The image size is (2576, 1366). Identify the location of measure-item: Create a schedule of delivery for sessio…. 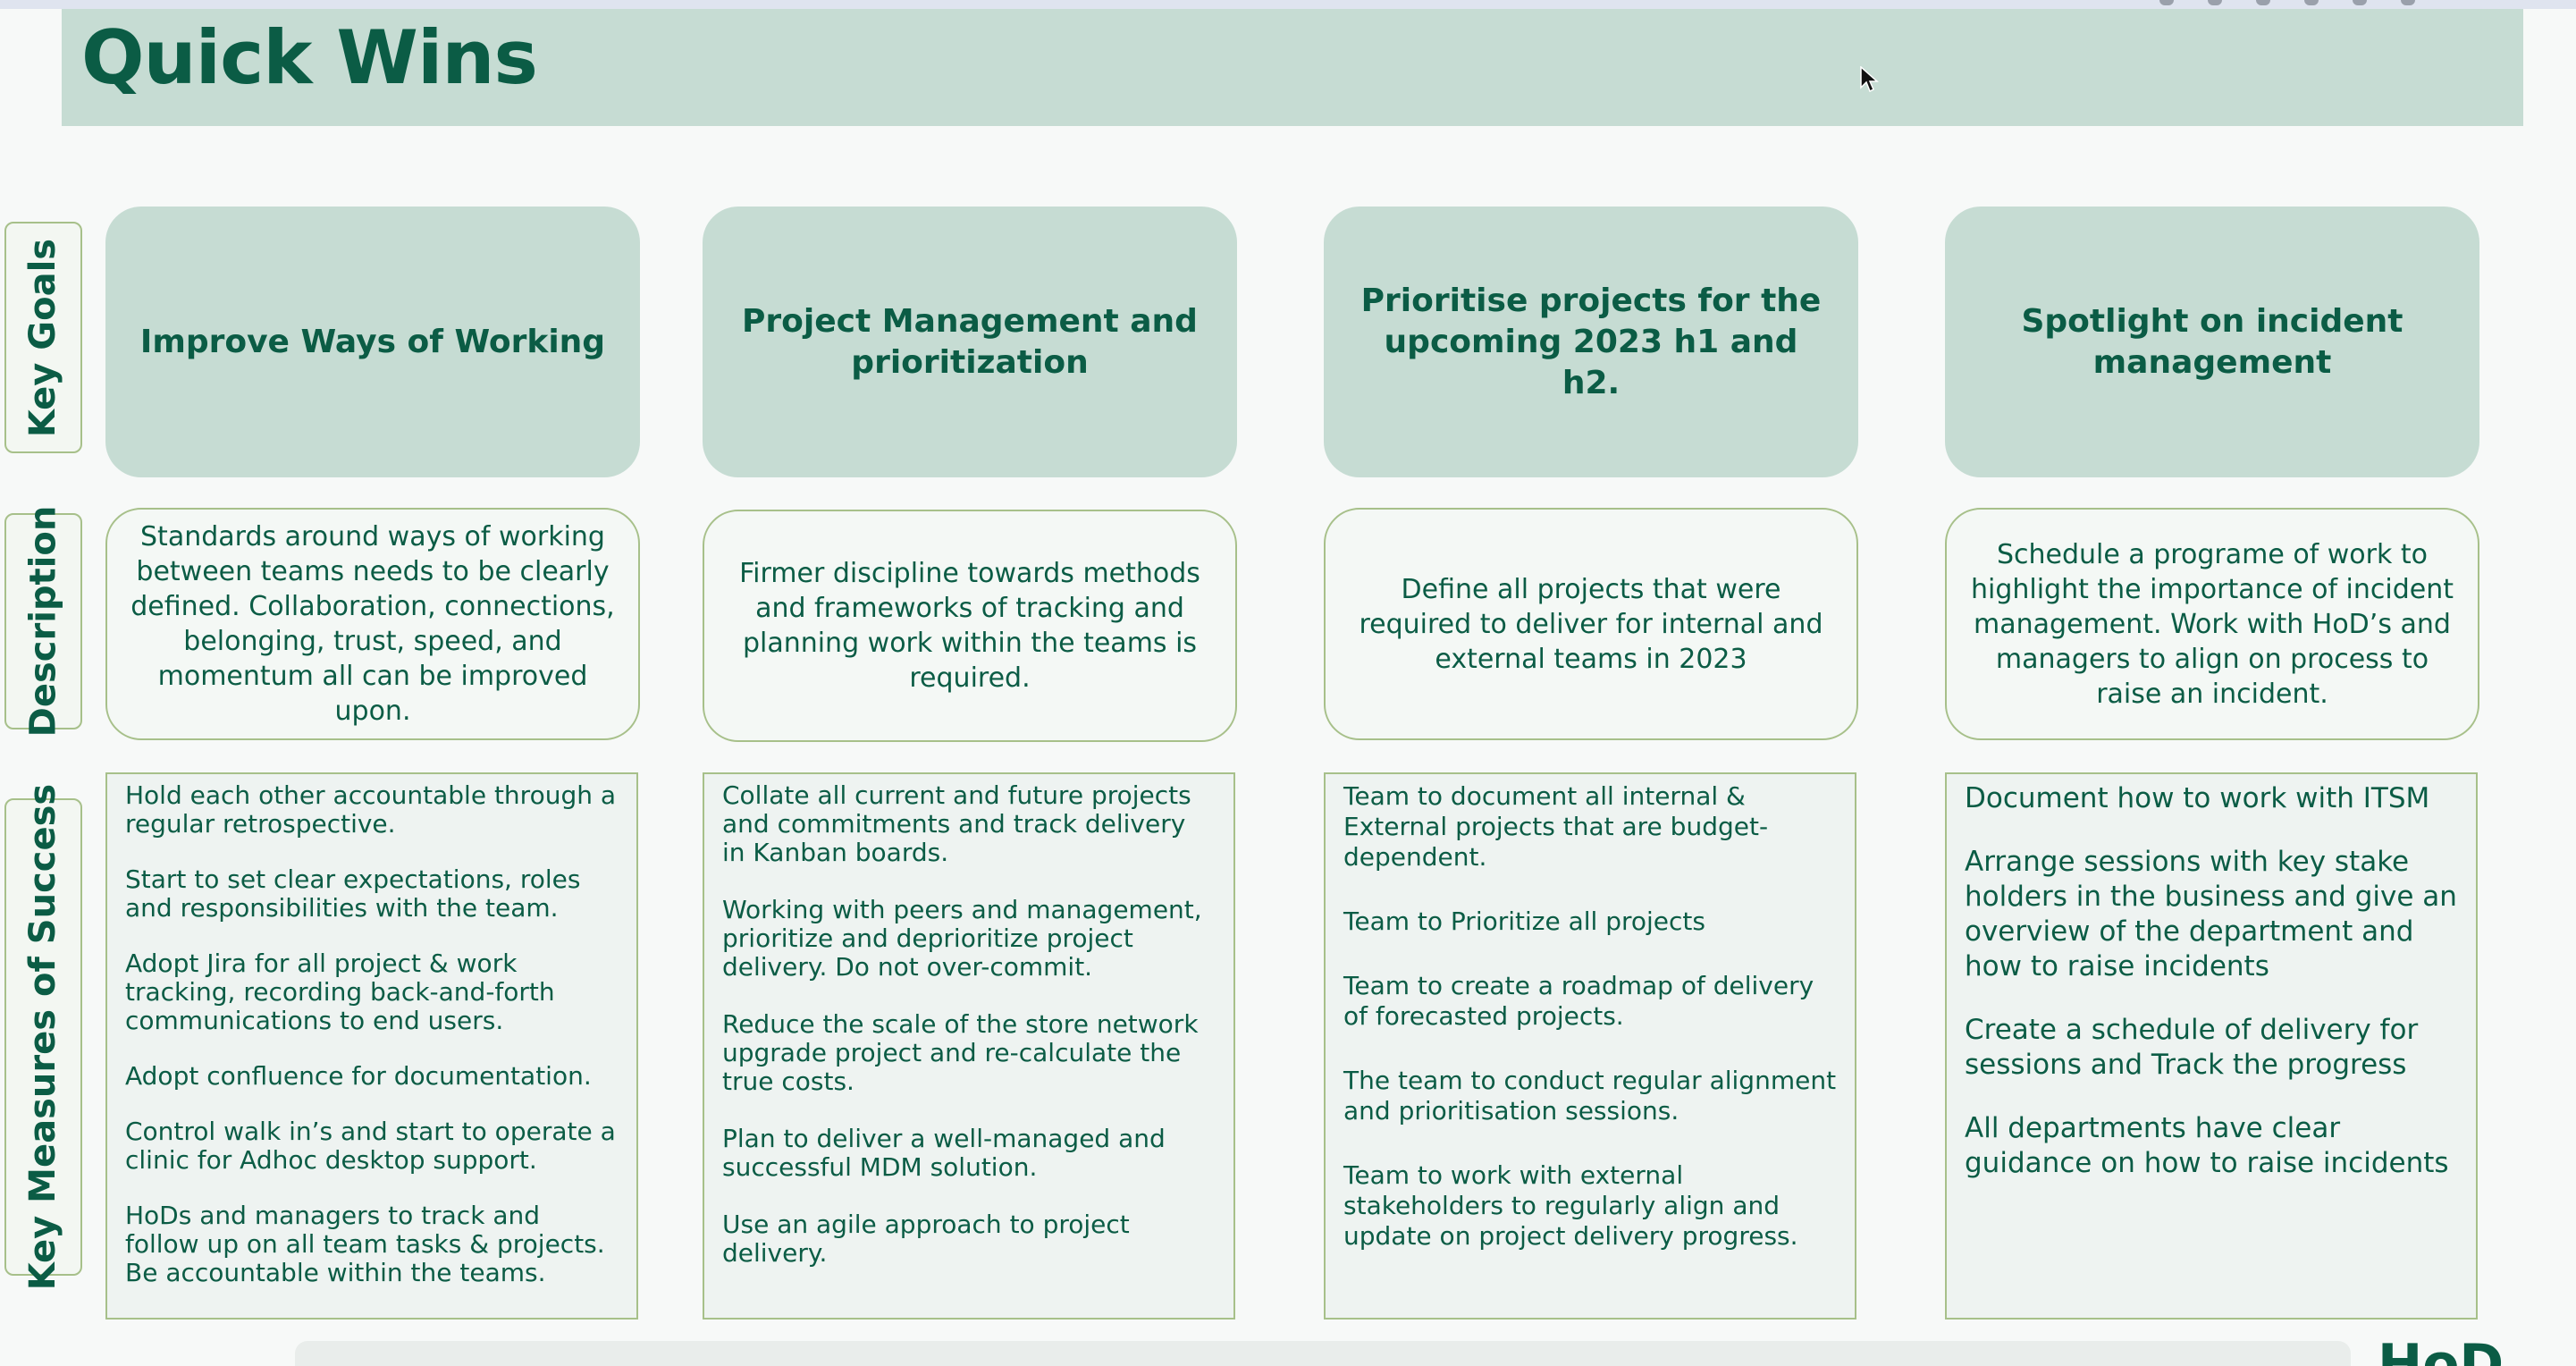
(2192, 1047).